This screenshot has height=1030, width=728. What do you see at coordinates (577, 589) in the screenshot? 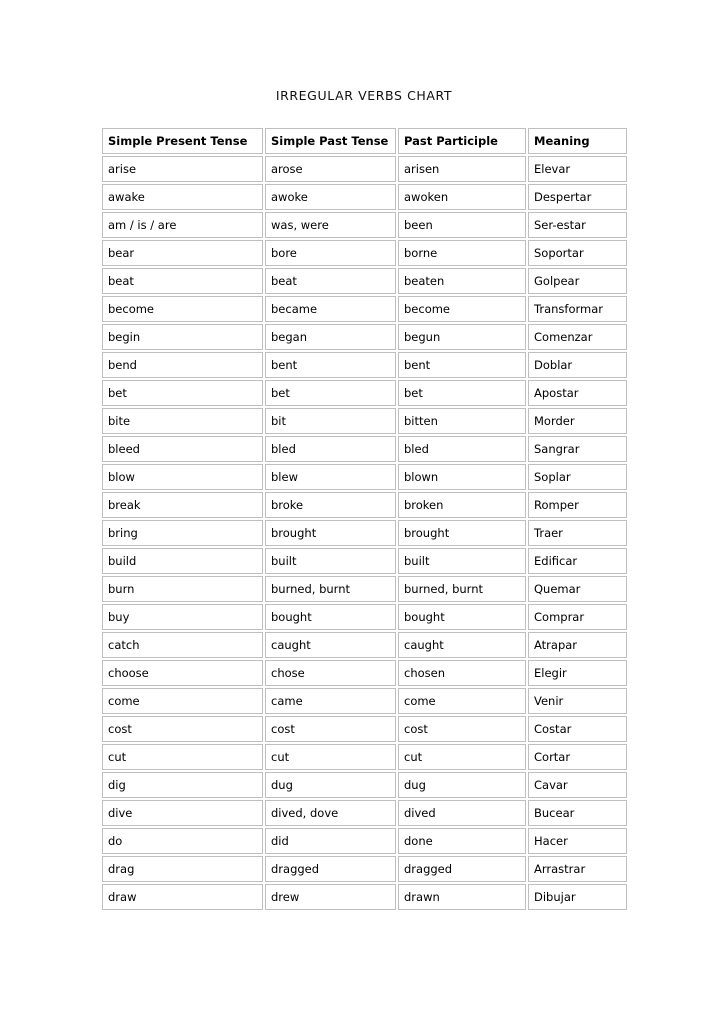
I see `table-cell: Quemar` at bounding box center [577, 589].